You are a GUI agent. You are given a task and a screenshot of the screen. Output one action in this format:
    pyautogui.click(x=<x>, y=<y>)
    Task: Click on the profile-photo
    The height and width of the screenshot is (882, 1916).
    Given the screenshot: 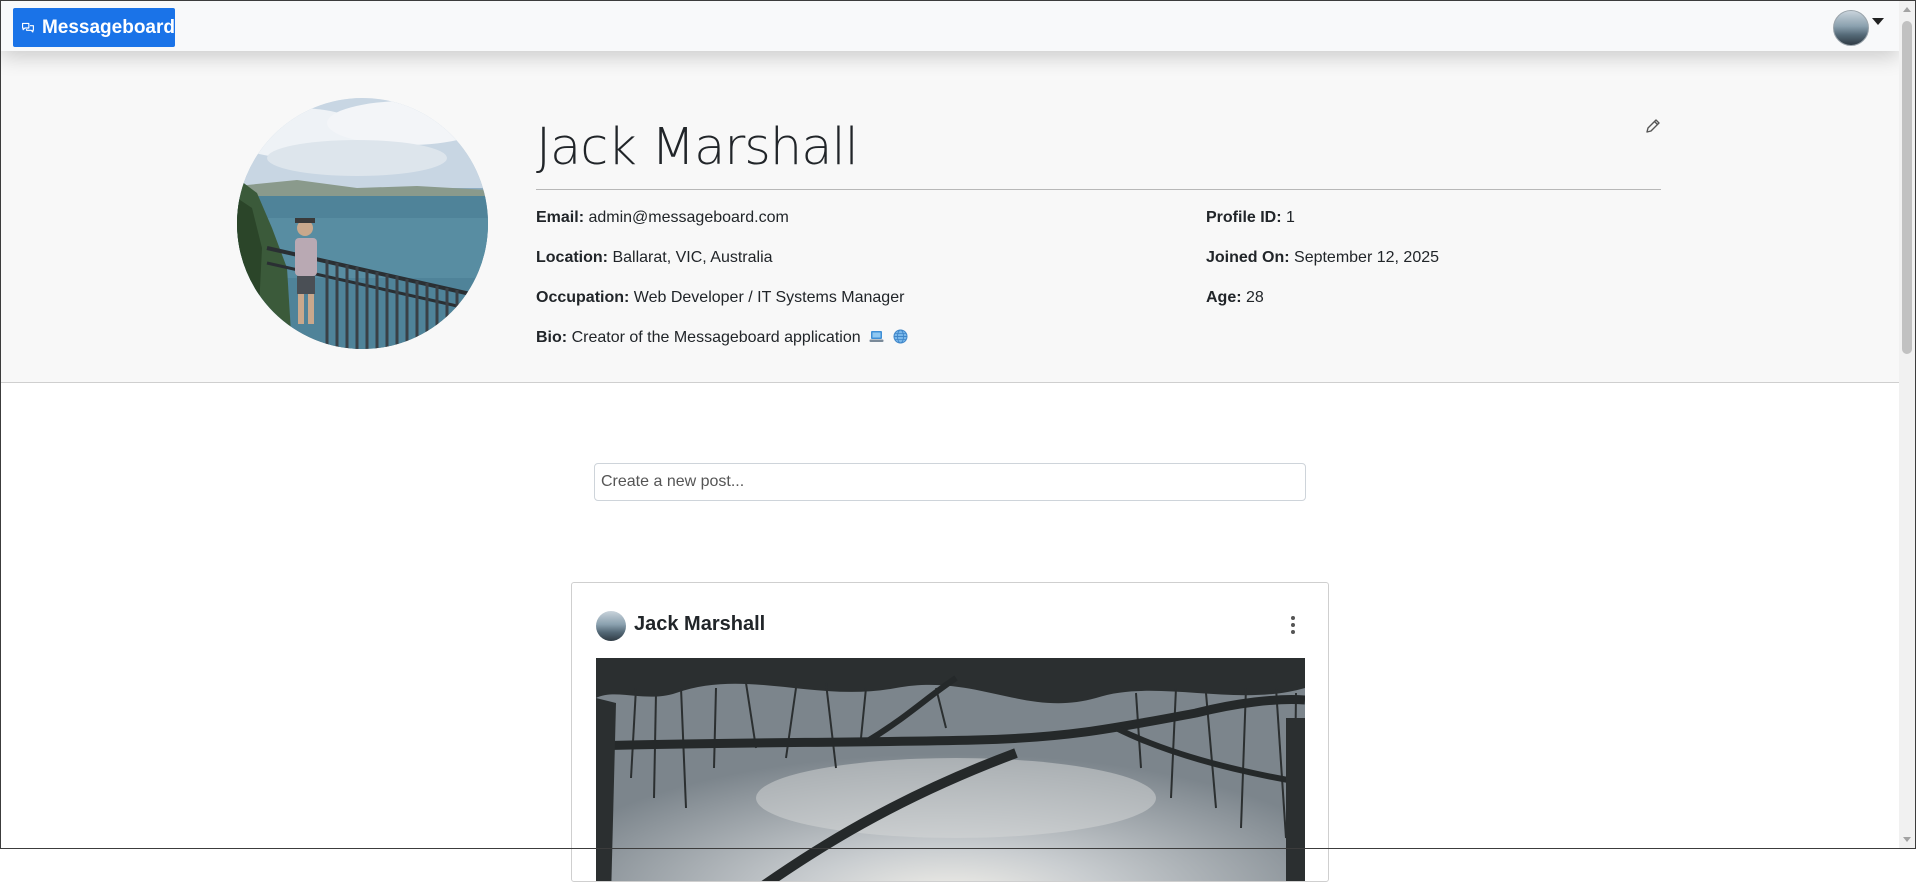 What is the action you would take?
    pyautogui.click(x=362, y=223)
    